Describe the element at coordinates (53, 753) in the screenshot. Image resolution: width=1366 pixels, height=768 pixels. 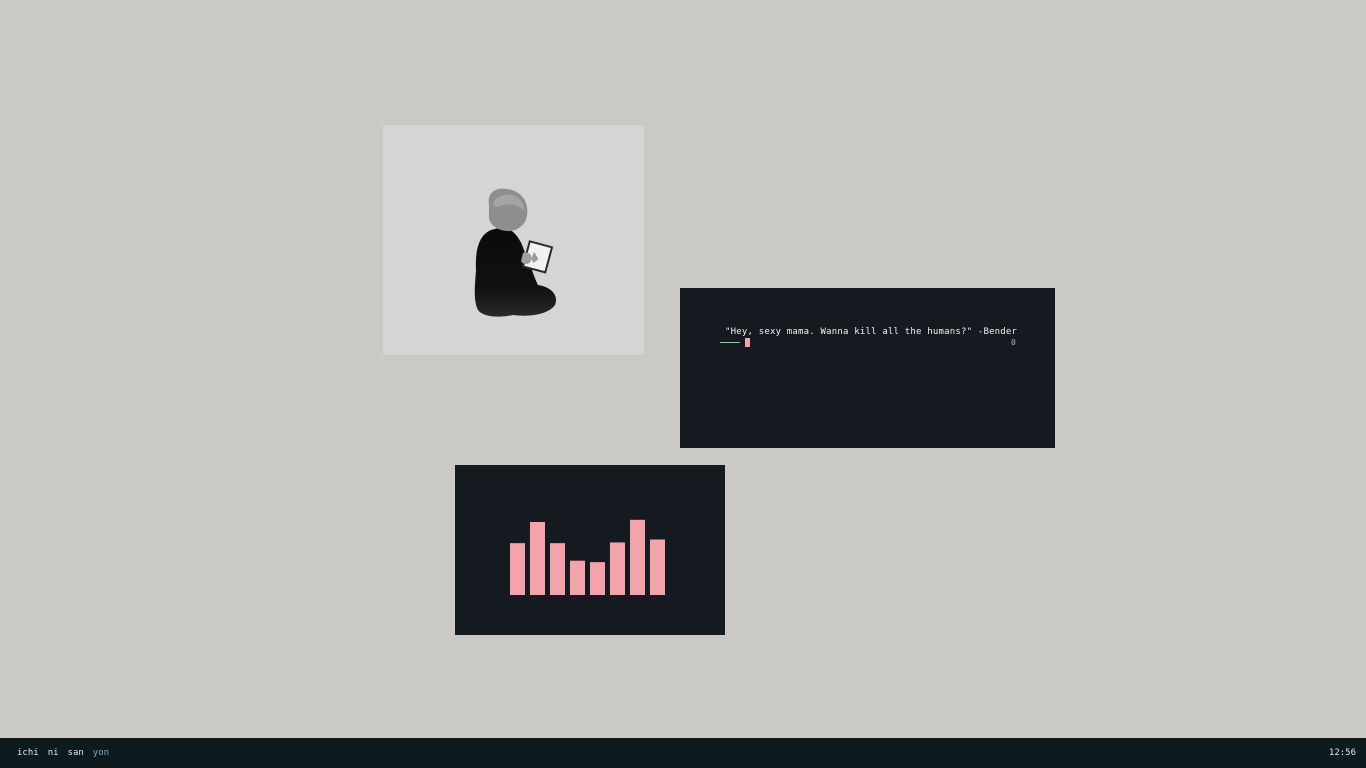
I see `workspace-ni: ni` at that location.